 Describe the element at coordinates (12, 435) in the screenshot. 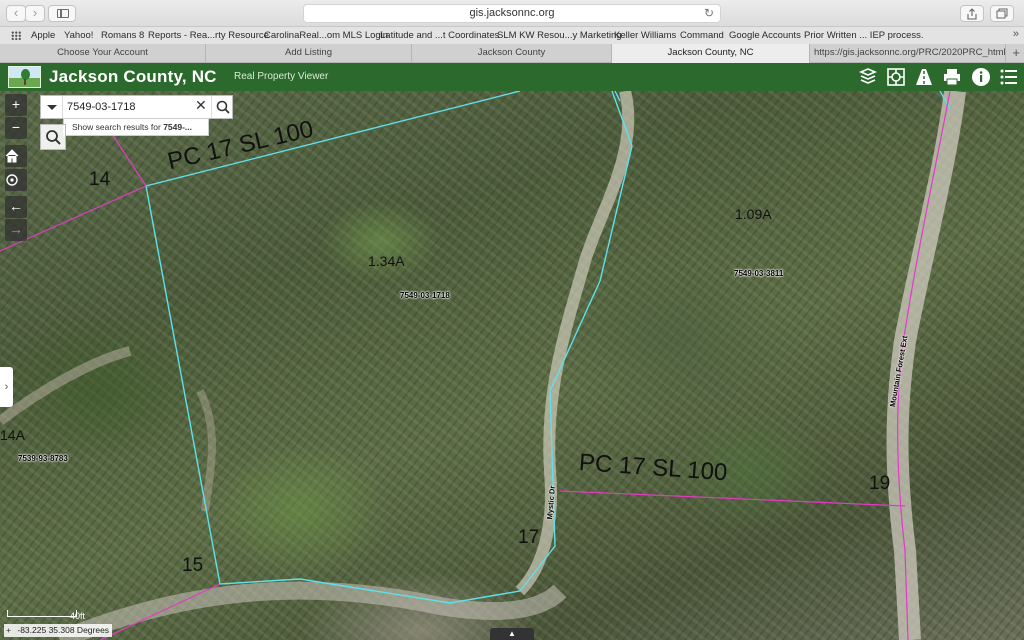

I see `acreage-label: 14A` at that location.